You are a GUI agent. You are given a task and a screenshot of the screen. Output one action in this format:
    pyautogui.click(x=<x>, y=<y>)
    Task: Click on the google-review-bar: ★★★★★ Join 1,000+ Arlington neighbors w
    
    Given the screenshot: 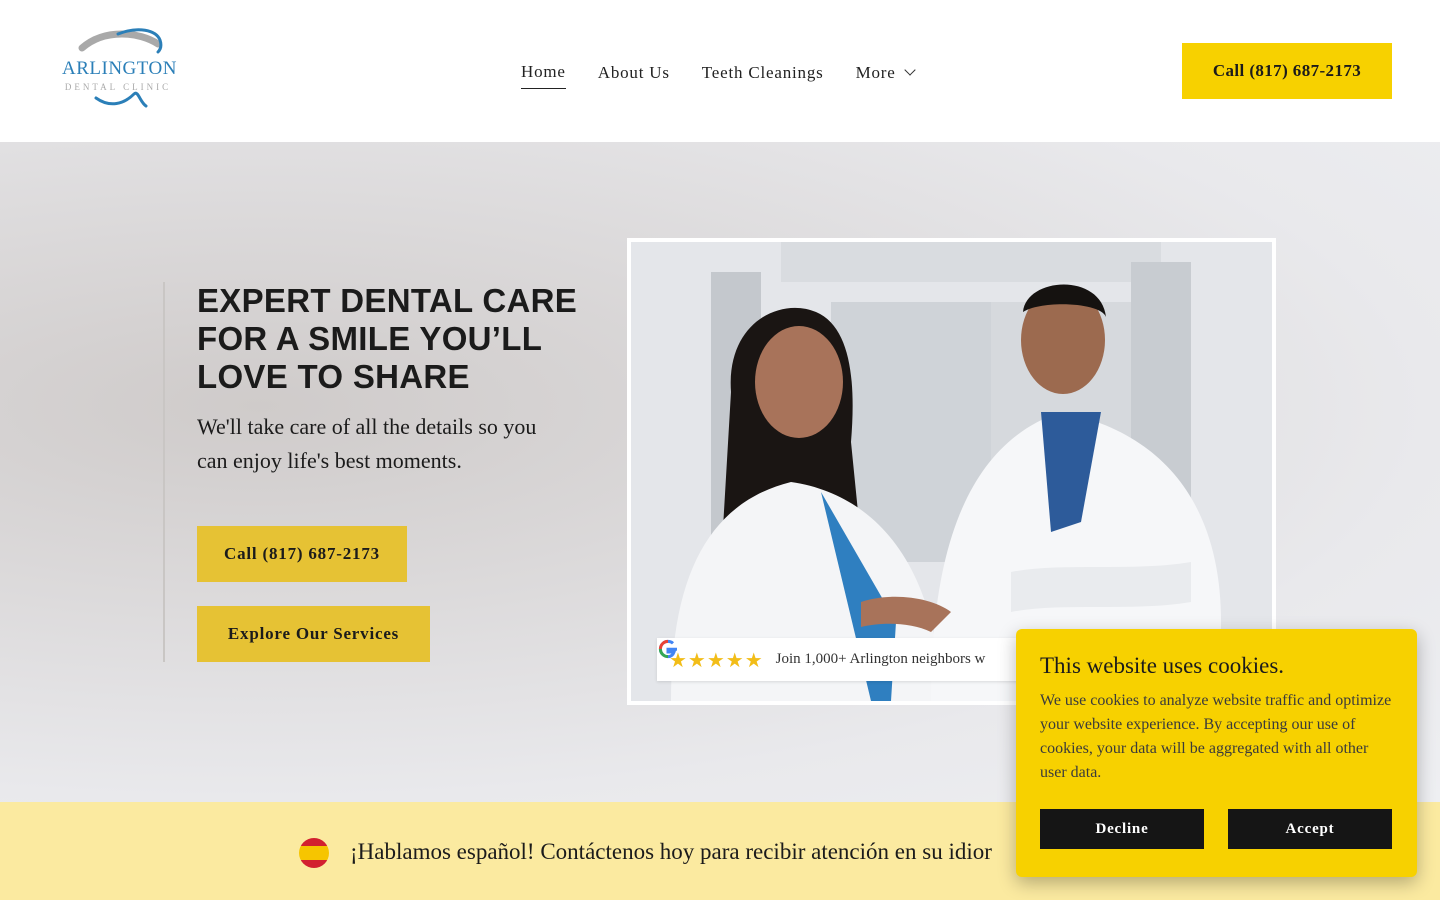 What is the action you would take?
    pyautogui.click(x=867, y=659)
    